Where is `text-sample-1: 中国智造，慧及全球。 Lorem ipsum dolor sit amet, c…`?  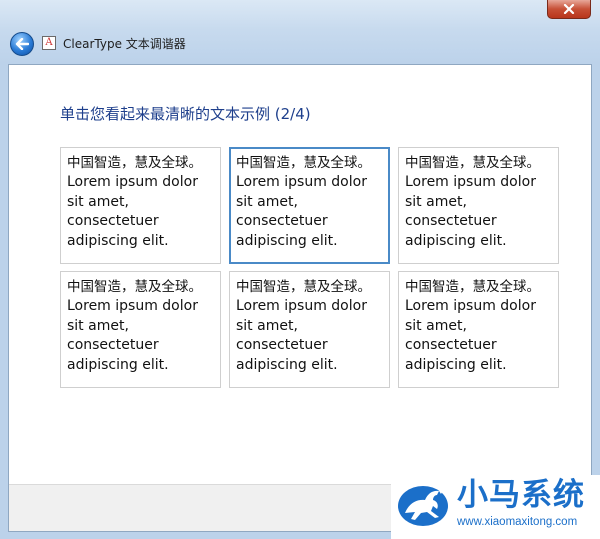 text-sample-1: 中国智造，慧及全球。 Lorem ipsum dolor sit amet, c… is located at coordinates (140, 205).